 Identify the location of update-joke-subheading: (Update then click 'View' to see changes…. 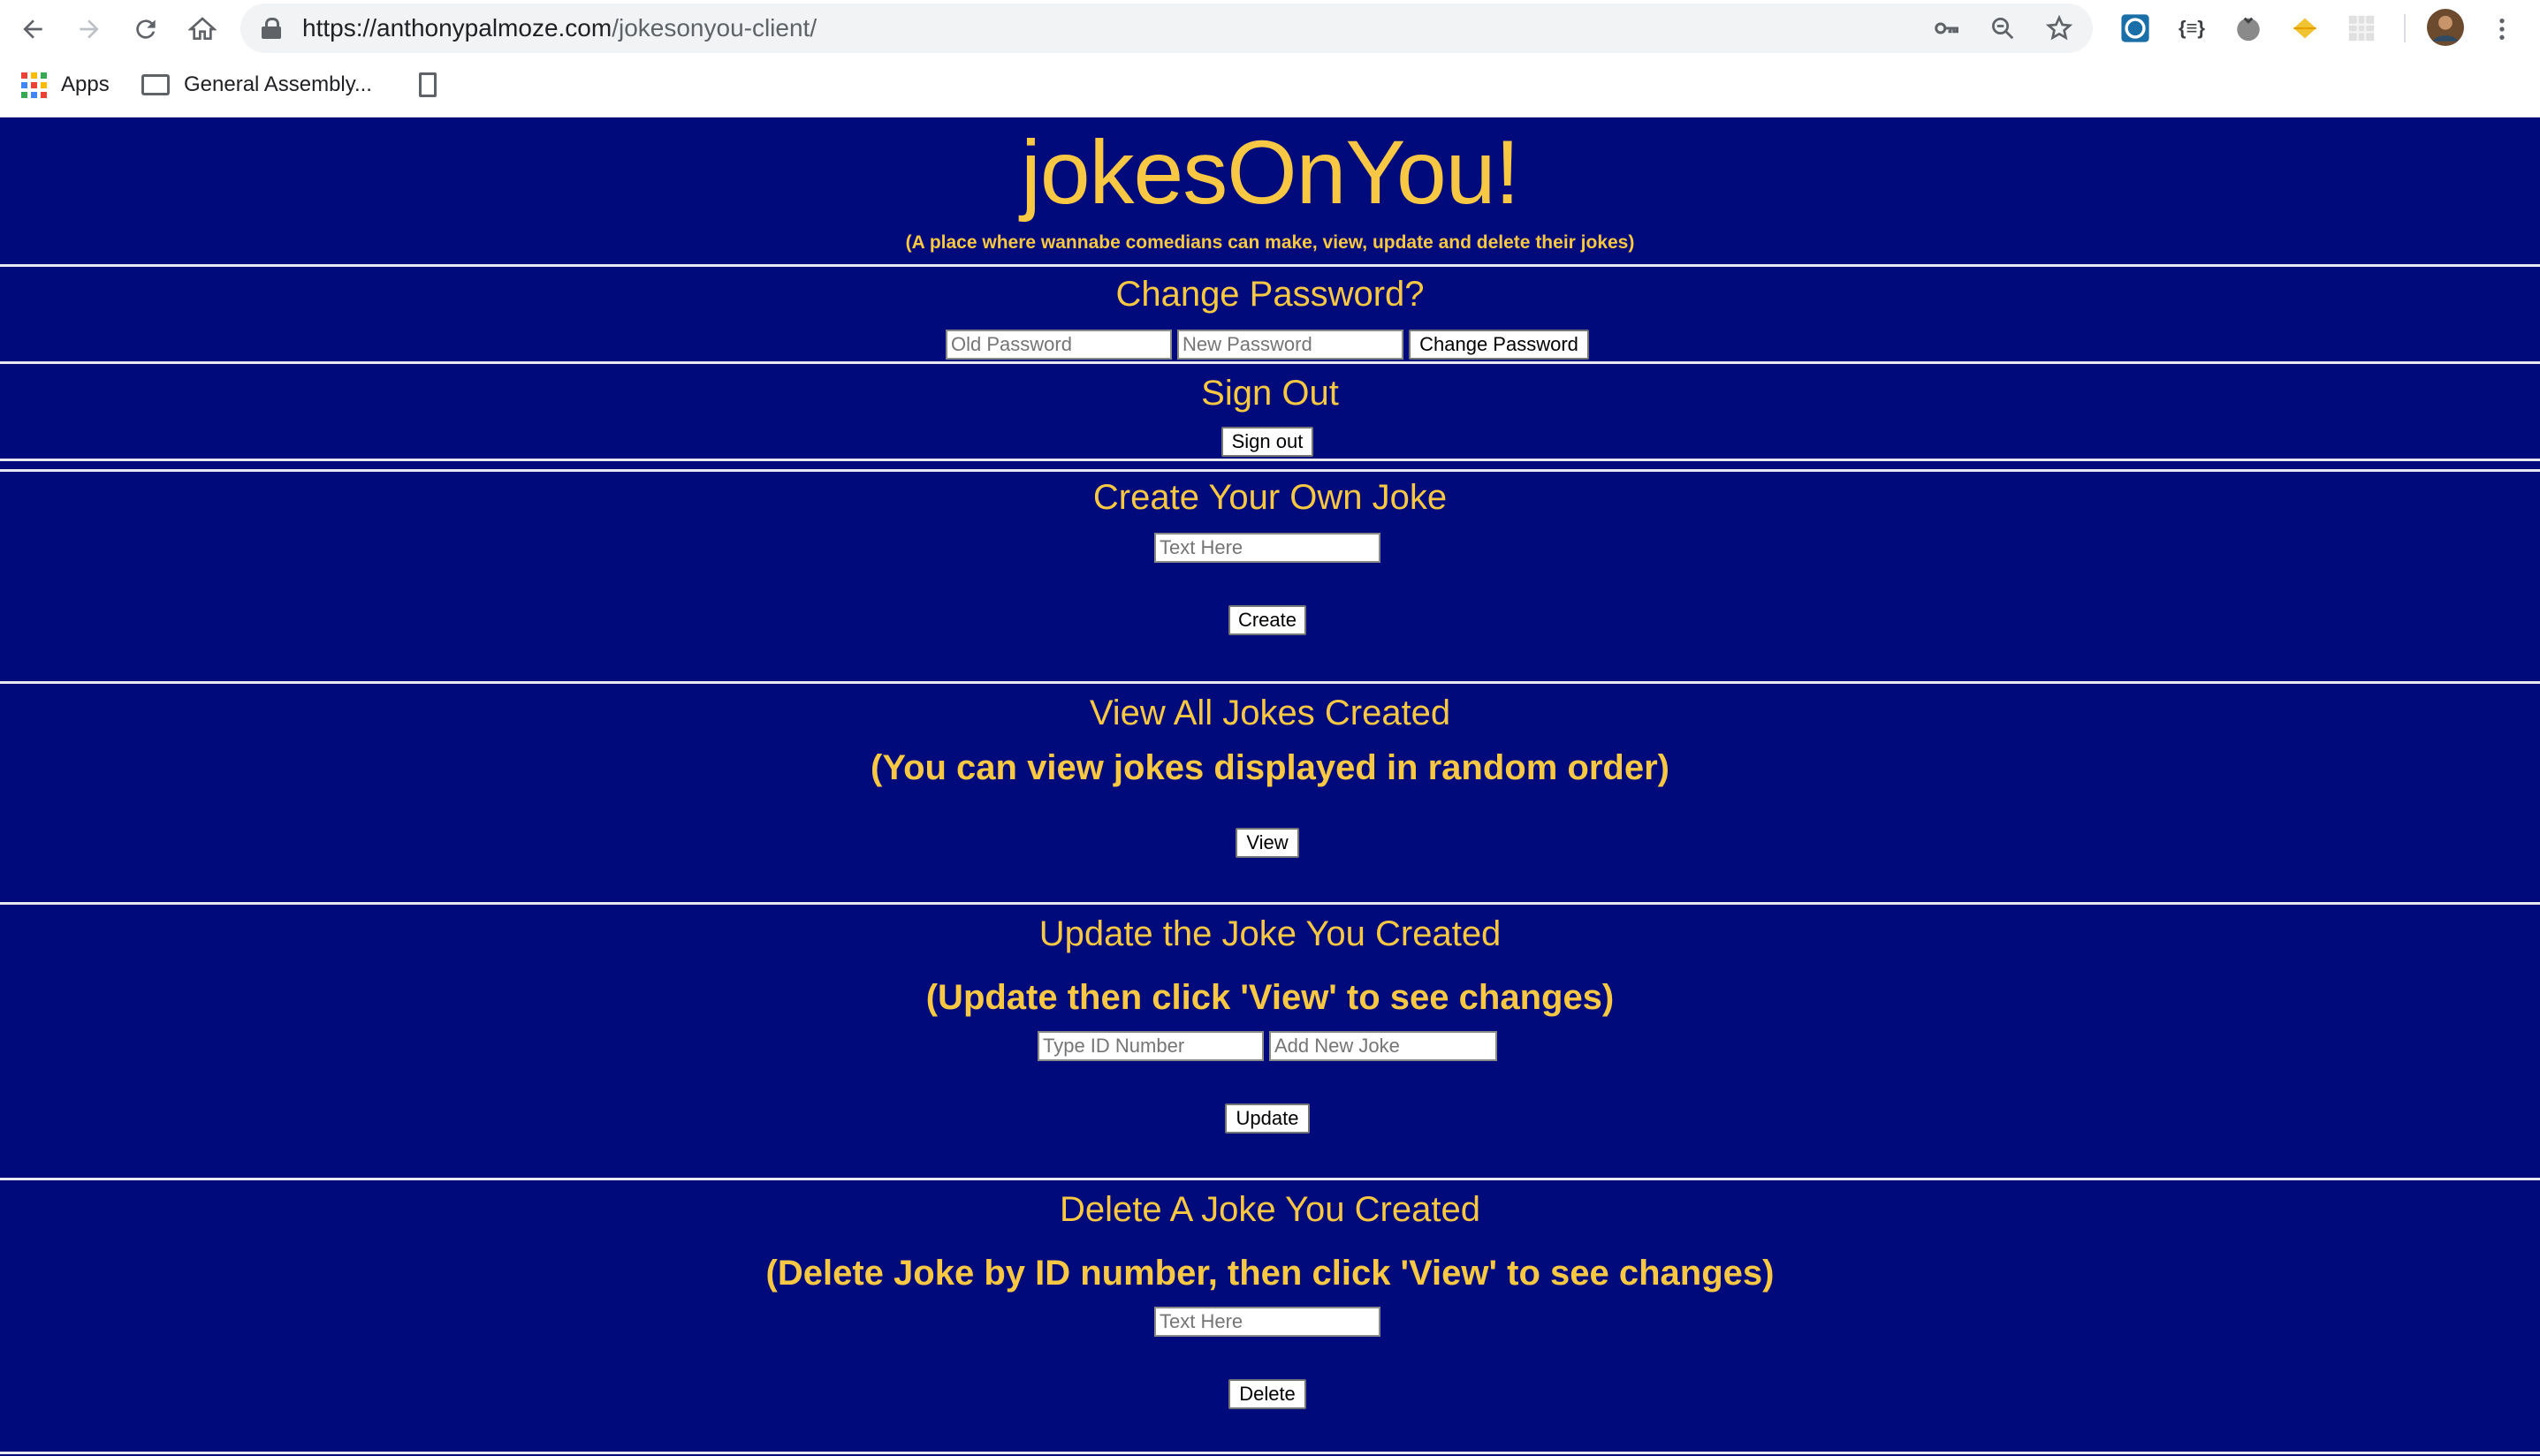
(1270, 997).